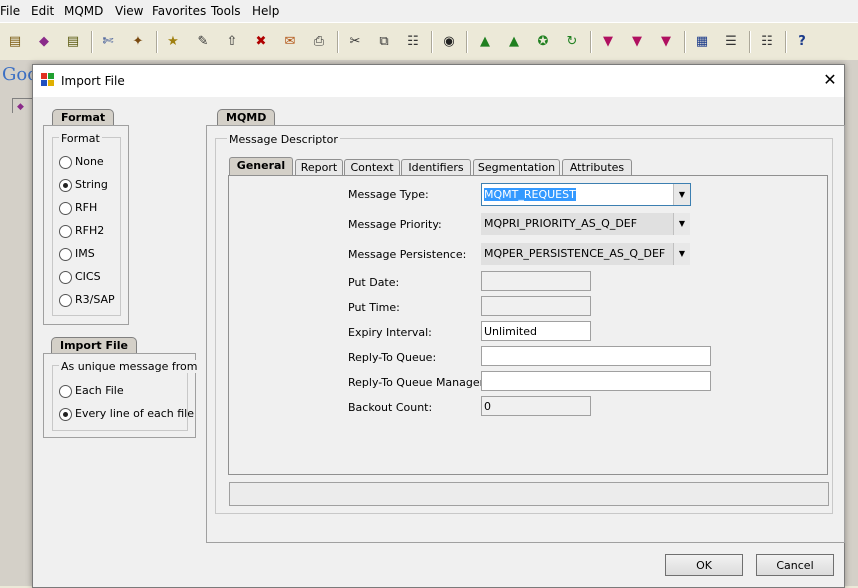 This screenshot has width=858, height=588. I want to click on import-option-label: Each File, so click(99, 390).